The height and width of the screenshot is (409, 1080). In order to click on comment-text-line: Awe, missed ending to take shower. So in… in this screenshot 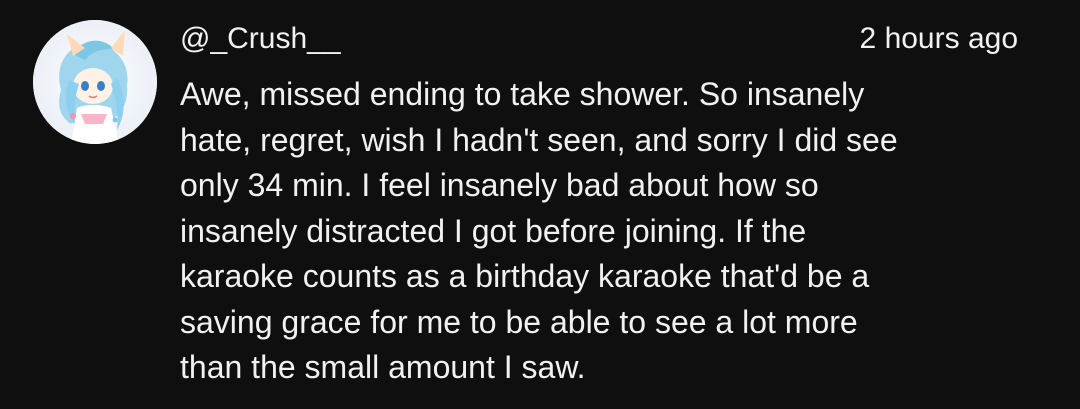, I will do `click(522, 94)`.